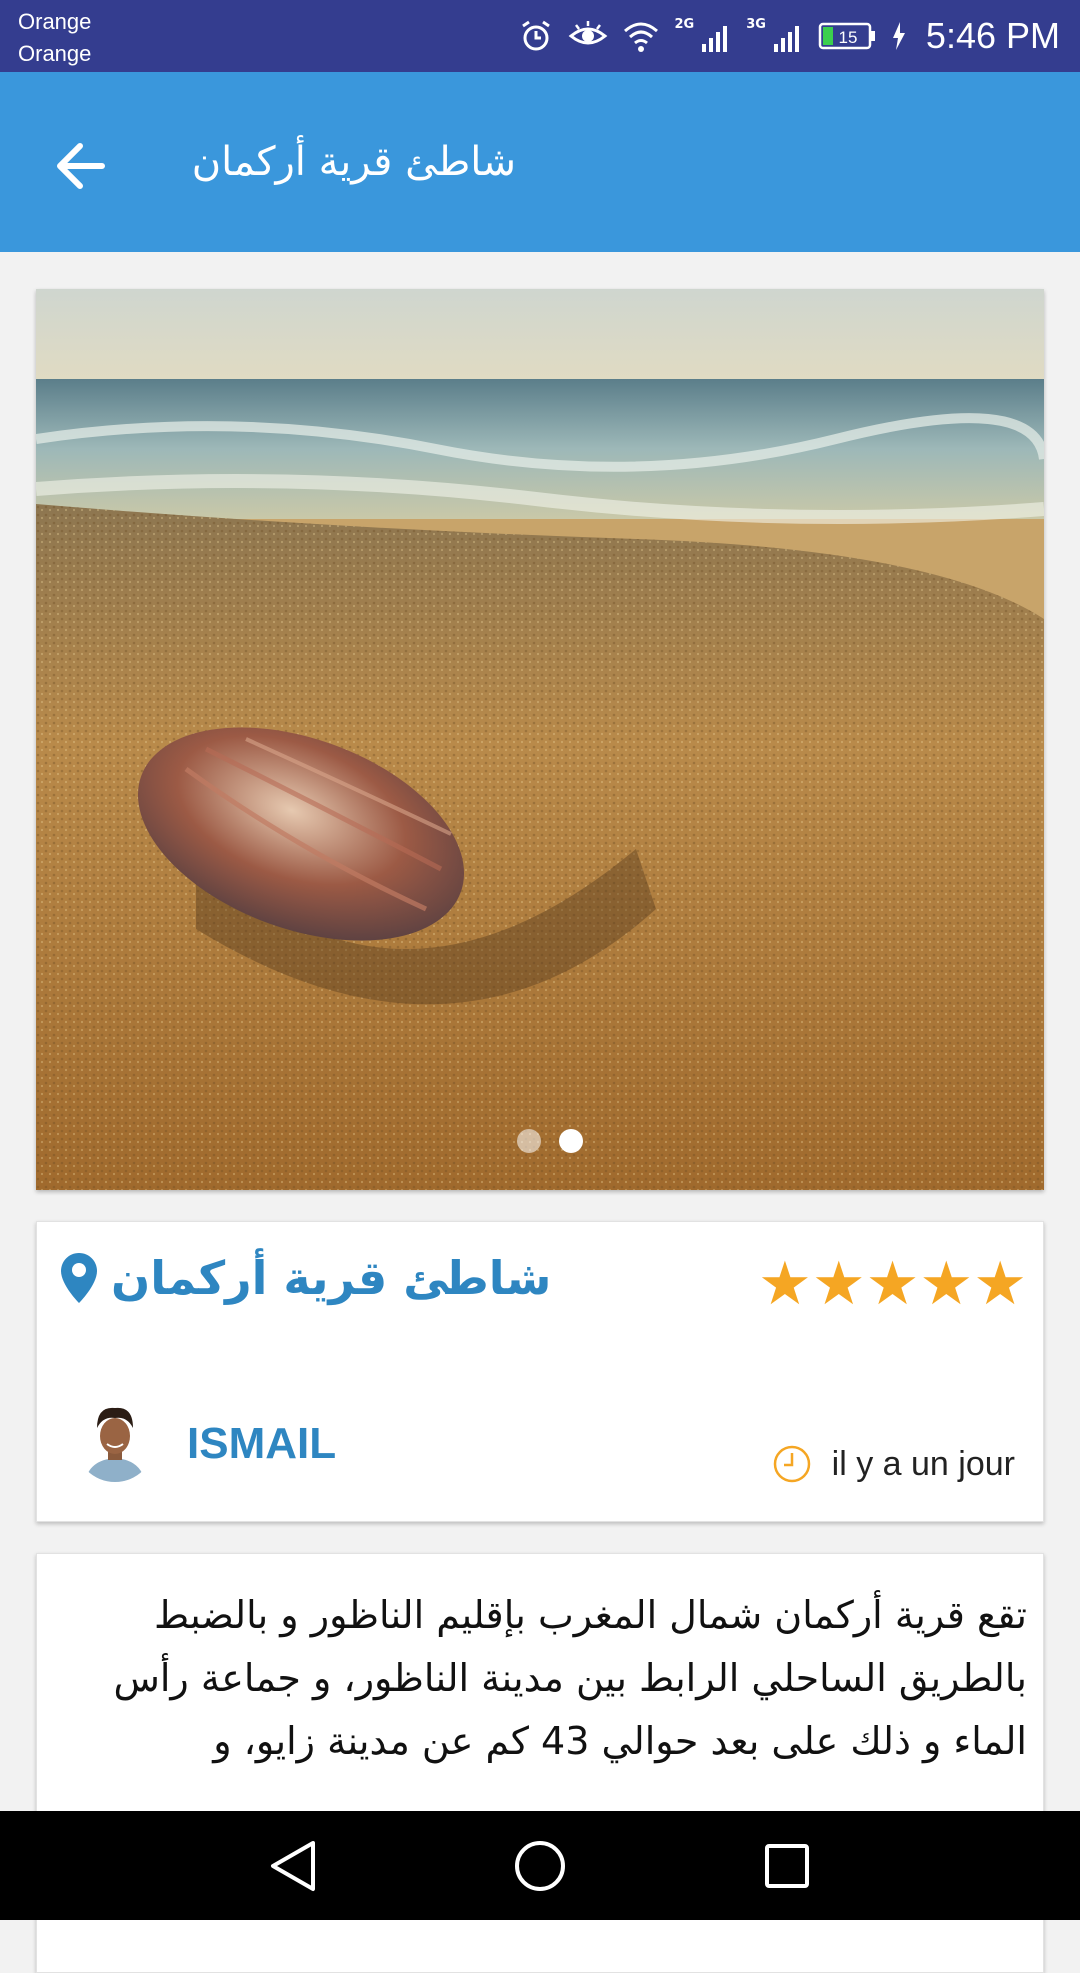 This screenshot has width=1080, height=1973. What do you see at coordinates (756, 24) in the screenshot?
I see `network-type-2: 3G` at bounding box center [756, 24].